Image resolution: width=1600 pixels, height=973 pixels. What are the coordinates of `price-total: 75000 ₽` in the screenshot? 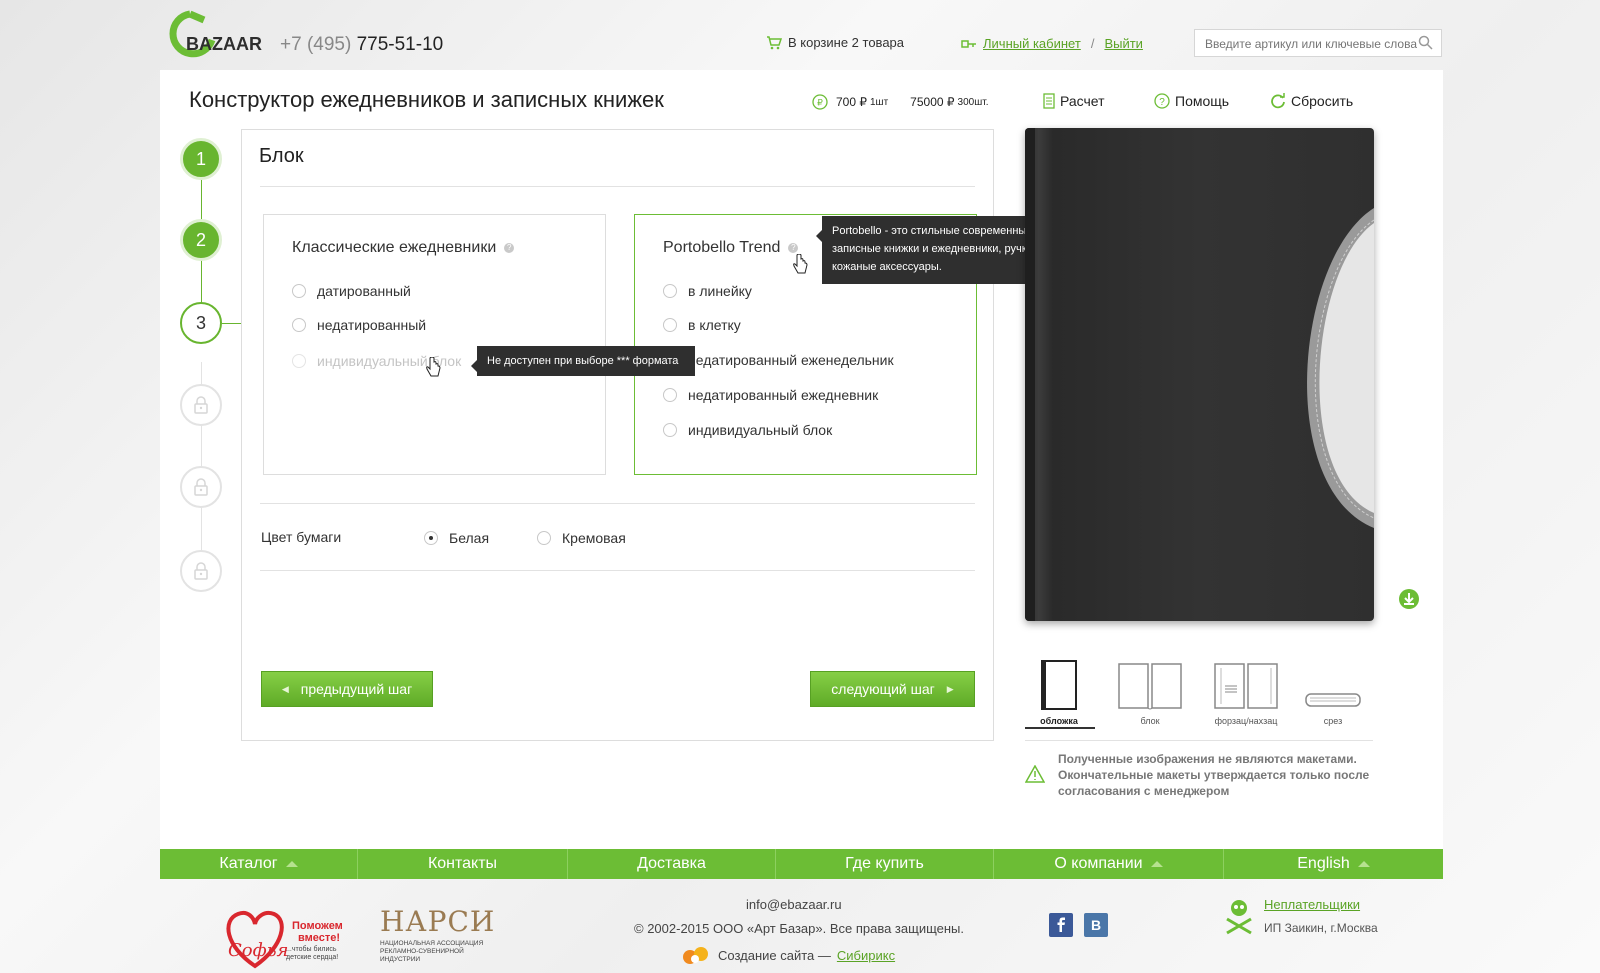 It's located at (932, 102).